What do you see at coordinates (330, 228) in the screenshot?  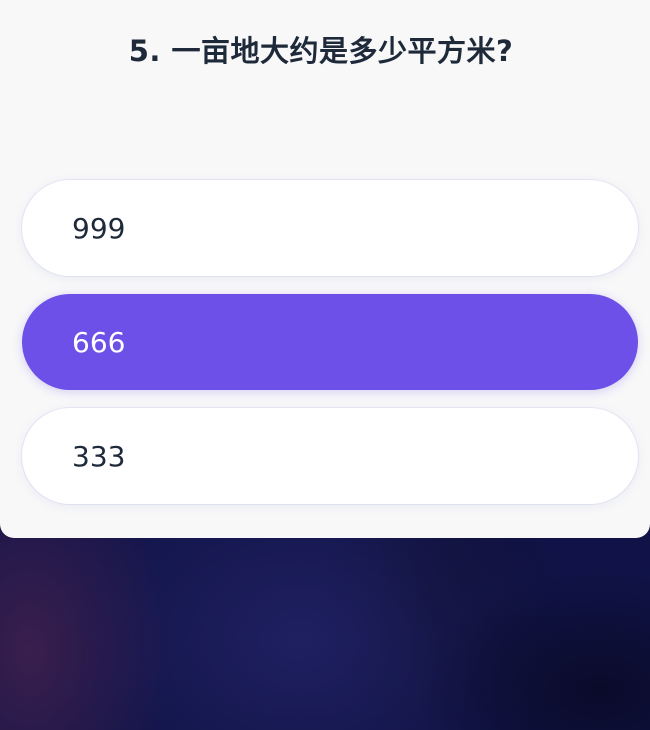 I see `answer-option-1: 999` at bounding box center [330, 228].